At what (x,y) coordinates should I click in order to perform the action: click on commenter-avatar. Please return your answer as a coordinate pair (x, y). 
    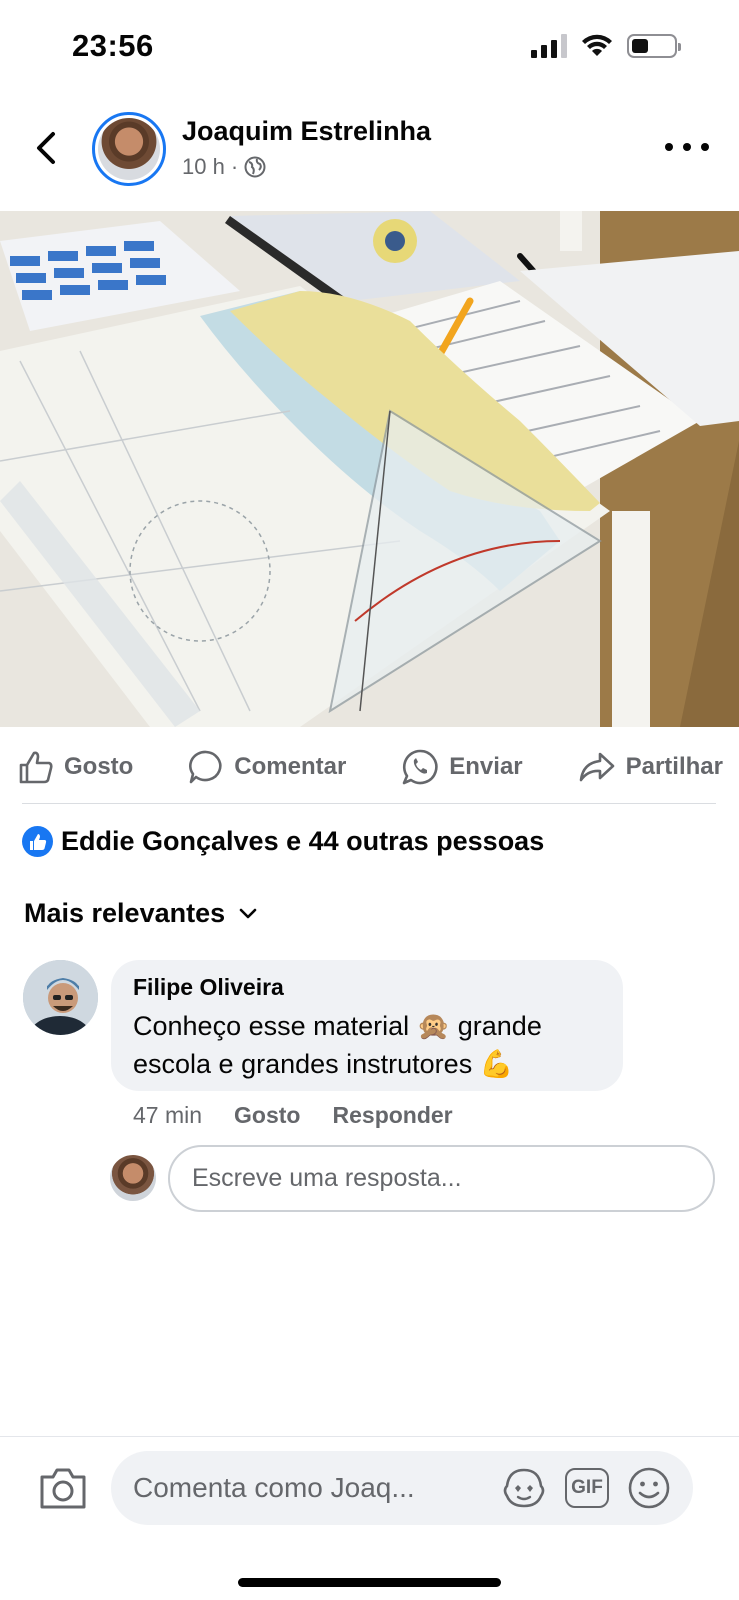
    Looking at the image, I should click on (60, 997).